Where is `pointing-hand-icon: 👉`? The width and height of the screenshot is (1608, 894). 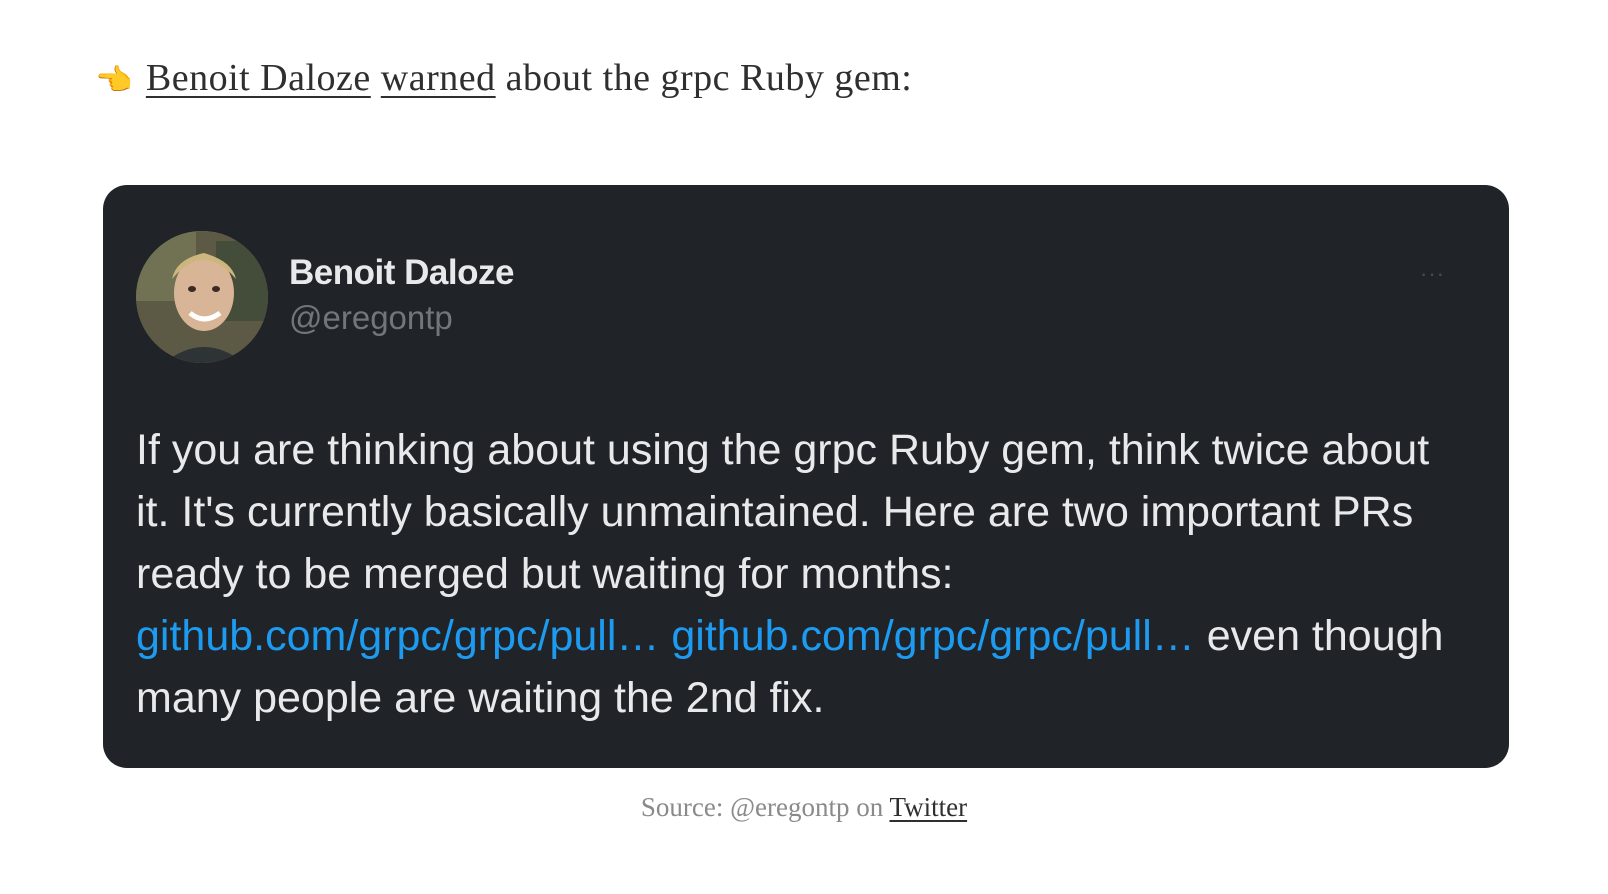 pointing-hand-icon: 👉 is located at coordinates (115, 80).